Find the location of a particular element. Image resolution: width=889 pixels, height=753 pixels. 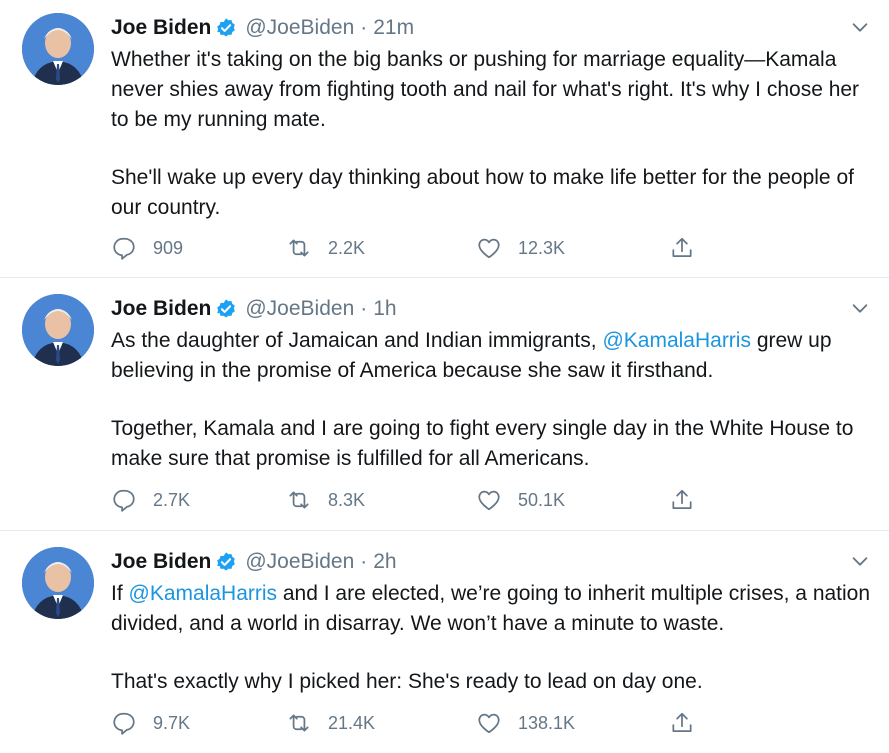

timestamp: 21m is located at coordinates (393, 28).